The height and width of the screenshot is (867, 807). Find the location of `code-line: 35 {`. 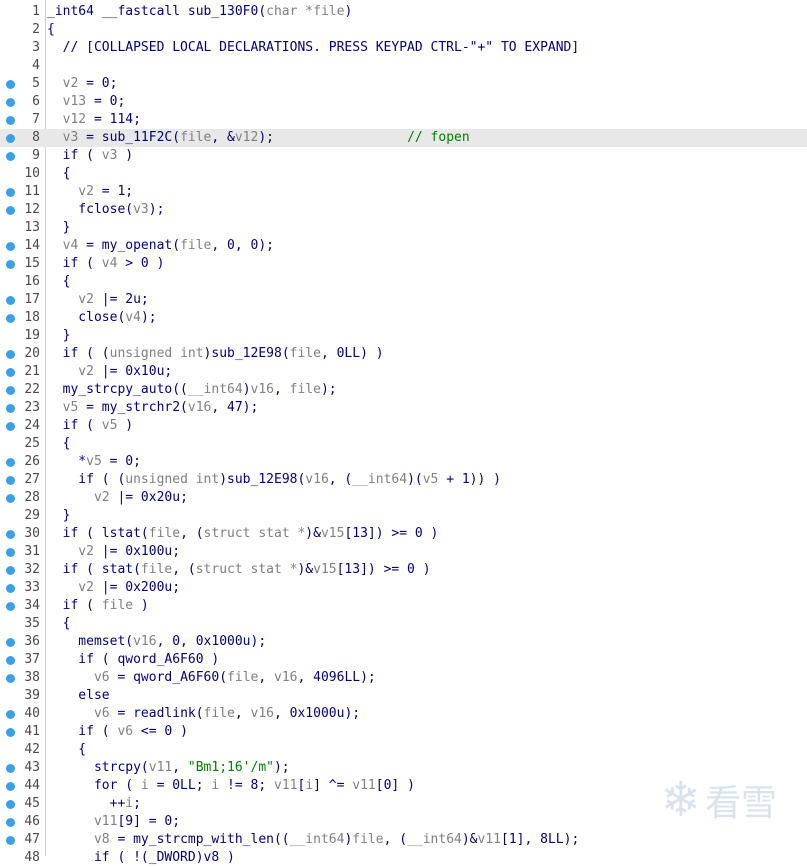

code-line: 35 { is located at coordinates (403, 624).